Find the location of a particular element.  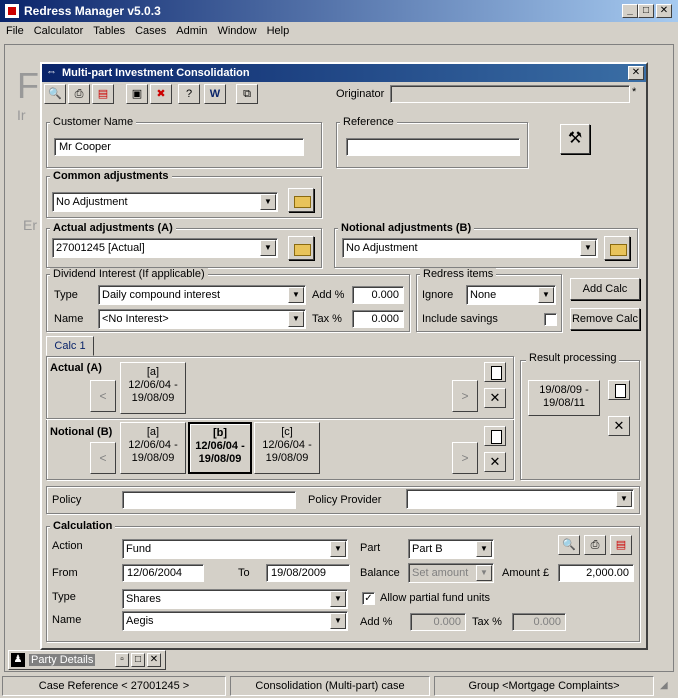

resize-grip-icon: ◢ is located at coordinates (667, 687).